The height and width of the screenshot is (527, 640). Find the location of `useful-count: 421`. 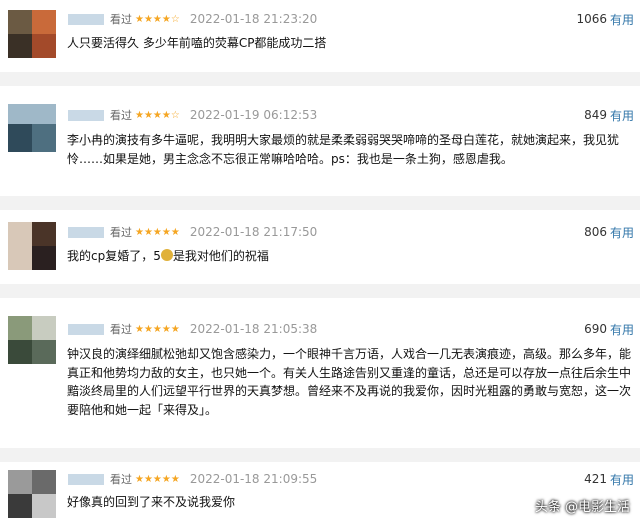

useful-count: 421 is located at coordinates (595, 479).